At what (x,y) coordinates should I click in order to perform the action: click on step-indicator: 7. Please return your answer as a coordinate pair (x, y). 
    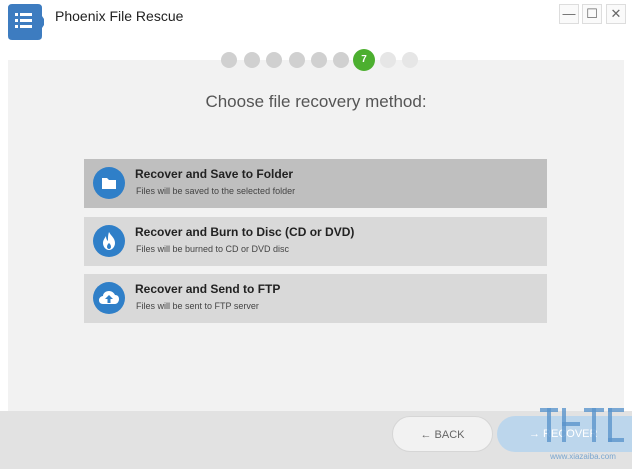
    Looking at the image, I should click on (316, 60).